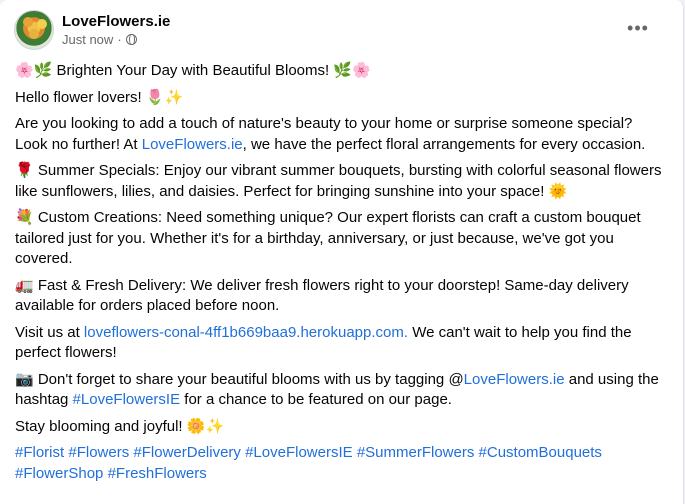  What do you see at coordinates (540, 452) in the screenshot?
I see `hashtag-link: #CustomBouquets` at bounding box center [540, 452].